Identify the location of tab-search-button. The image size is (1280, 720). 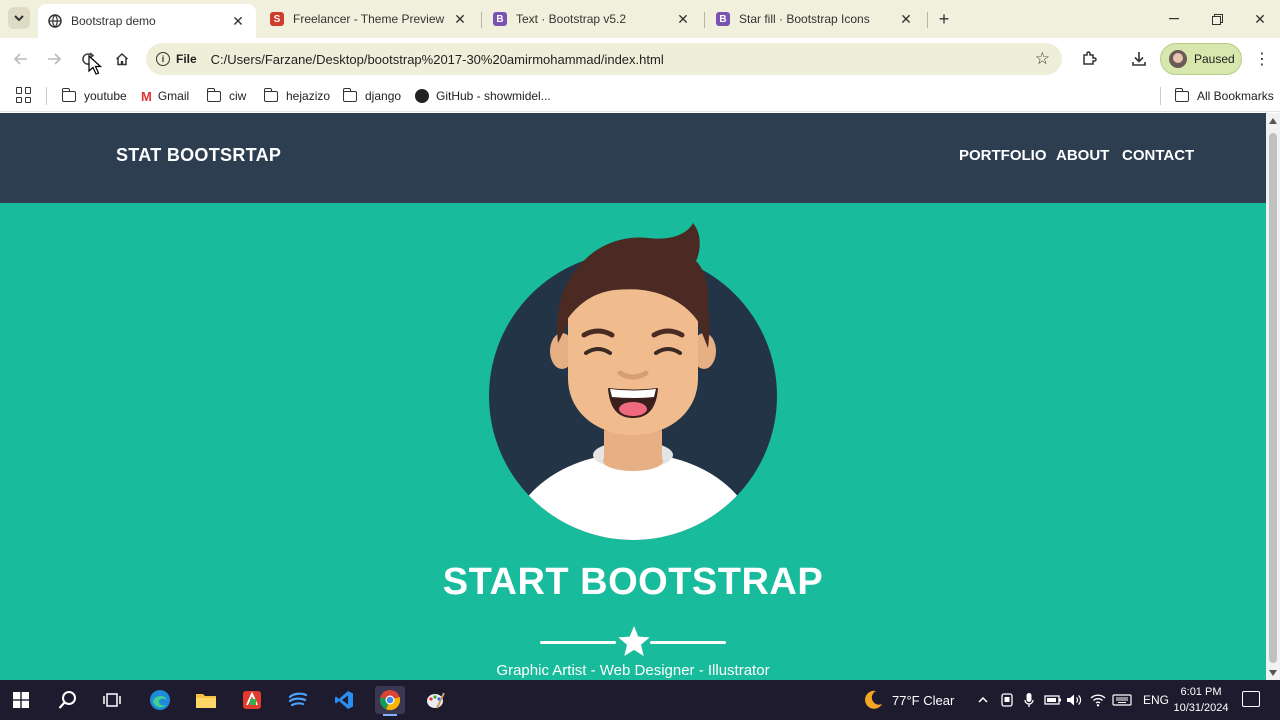
(19, 18).